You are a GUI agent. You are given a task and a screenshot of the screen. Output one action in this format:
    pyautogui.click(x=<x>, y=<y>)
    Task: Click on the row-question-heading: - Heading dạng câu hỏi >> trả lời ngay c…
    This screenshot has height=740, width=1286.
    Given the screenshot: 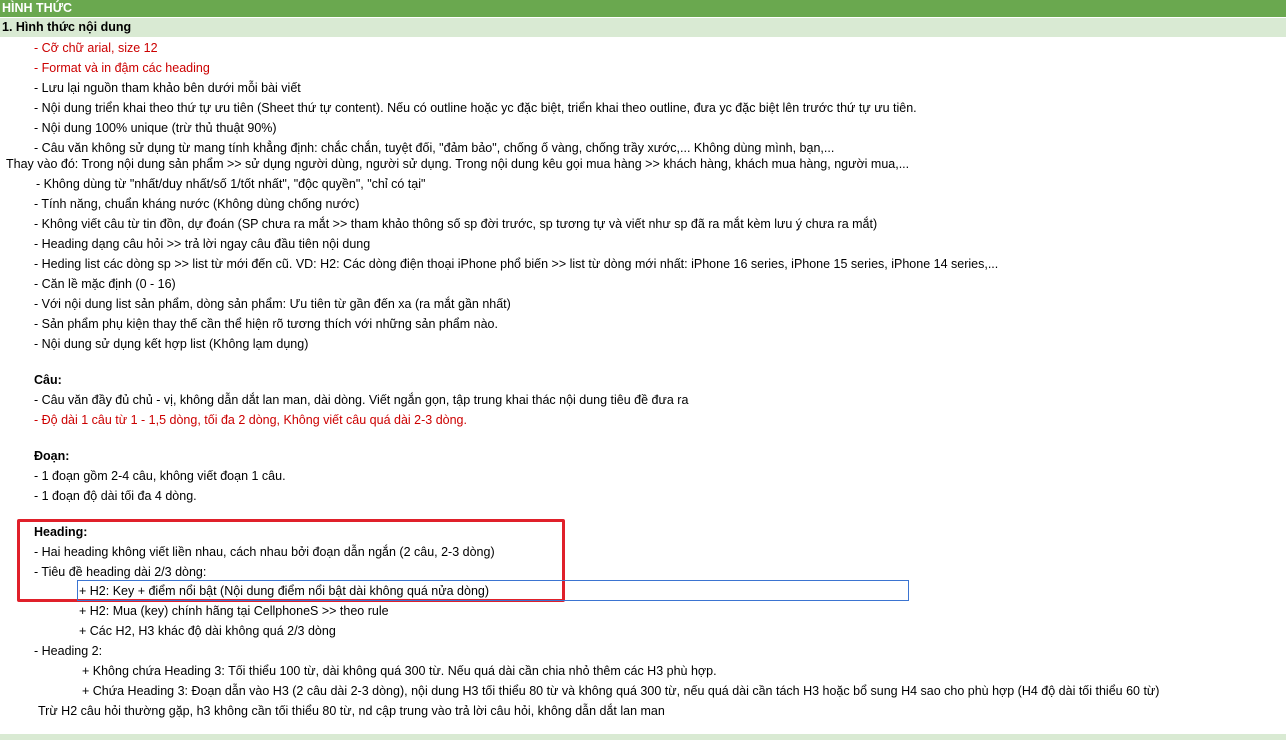 What is the action you would take?
    pyautogui.click(x=202, y=244)
    